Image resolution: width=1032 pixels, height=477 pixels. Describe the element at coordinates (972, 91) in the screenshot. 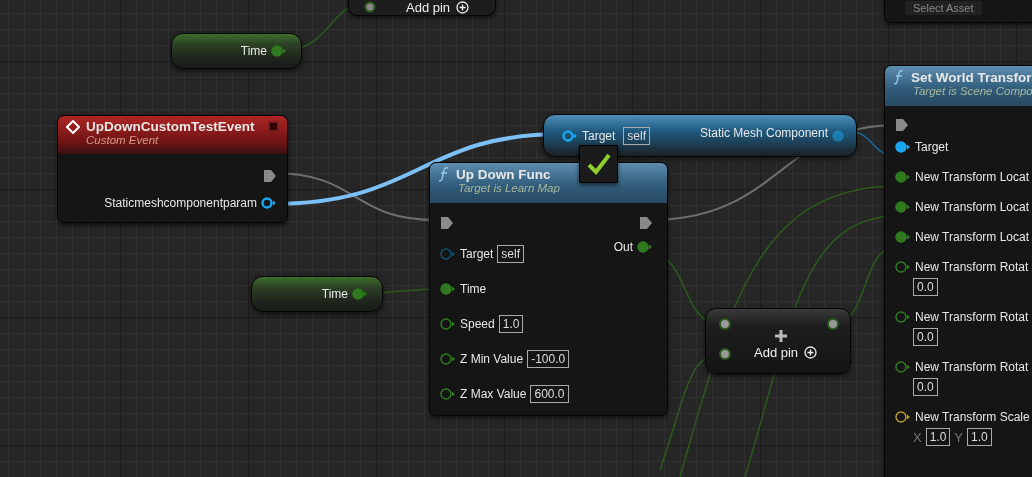

I see `node-subtitle: Target is Scene Compo` at that location.